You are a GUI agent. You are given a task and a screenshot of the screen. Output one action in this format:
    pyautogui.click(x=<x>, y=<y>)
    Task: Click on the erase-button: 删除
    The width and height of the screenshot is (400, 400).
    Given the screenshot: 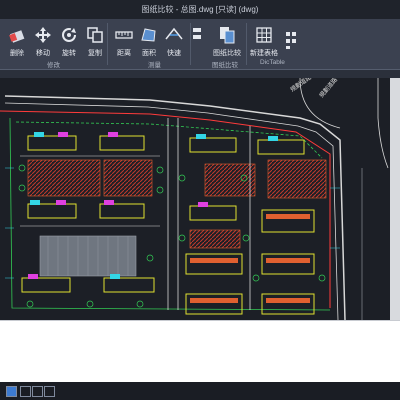 What is the action you would take?
    pyautogui.click(x=17, y=41)
    